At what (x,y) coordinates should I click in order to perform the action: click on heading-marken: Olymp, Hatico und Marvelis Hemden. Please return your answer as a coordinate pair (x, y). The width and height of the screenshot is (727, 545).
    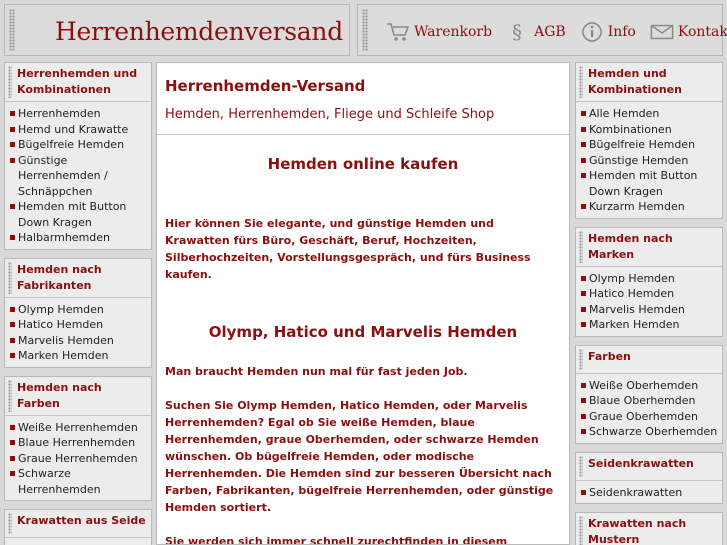
    Looking at the image, I should click on (363, 332).